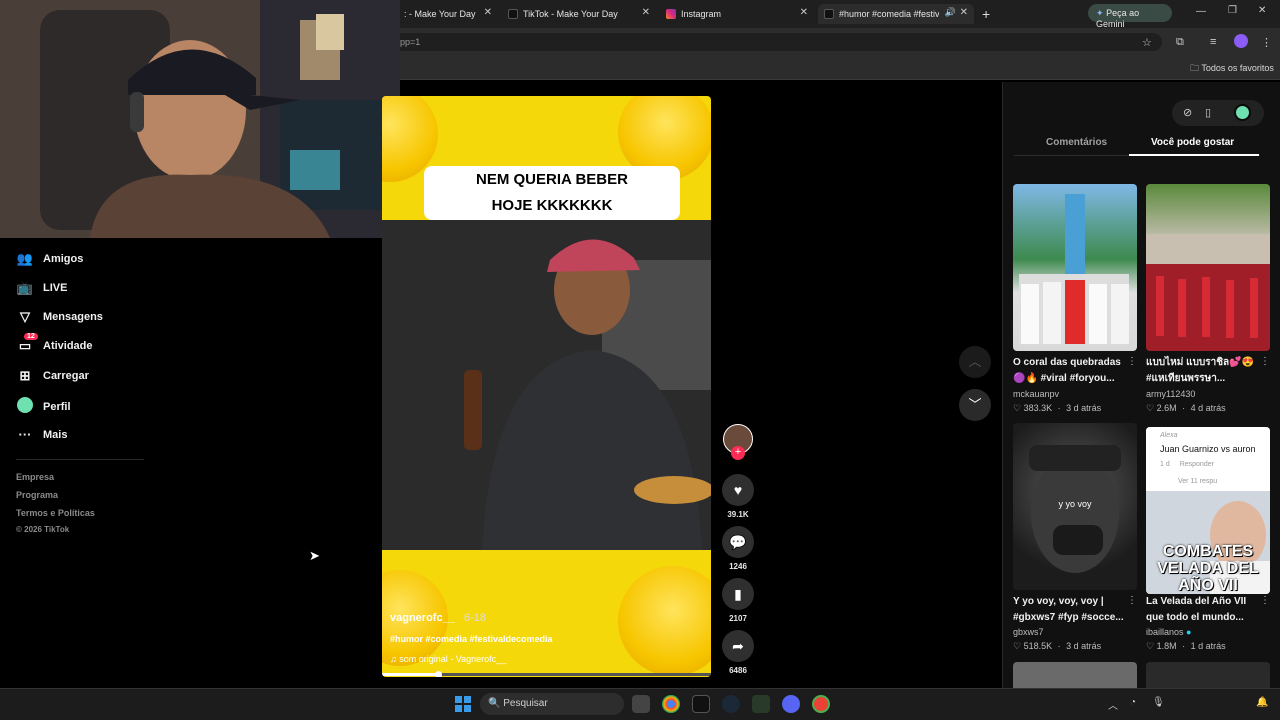  Describe the element at coordinates (1189, 632) in the screenshot. I see `verified-badge-icon: ●` at that location.